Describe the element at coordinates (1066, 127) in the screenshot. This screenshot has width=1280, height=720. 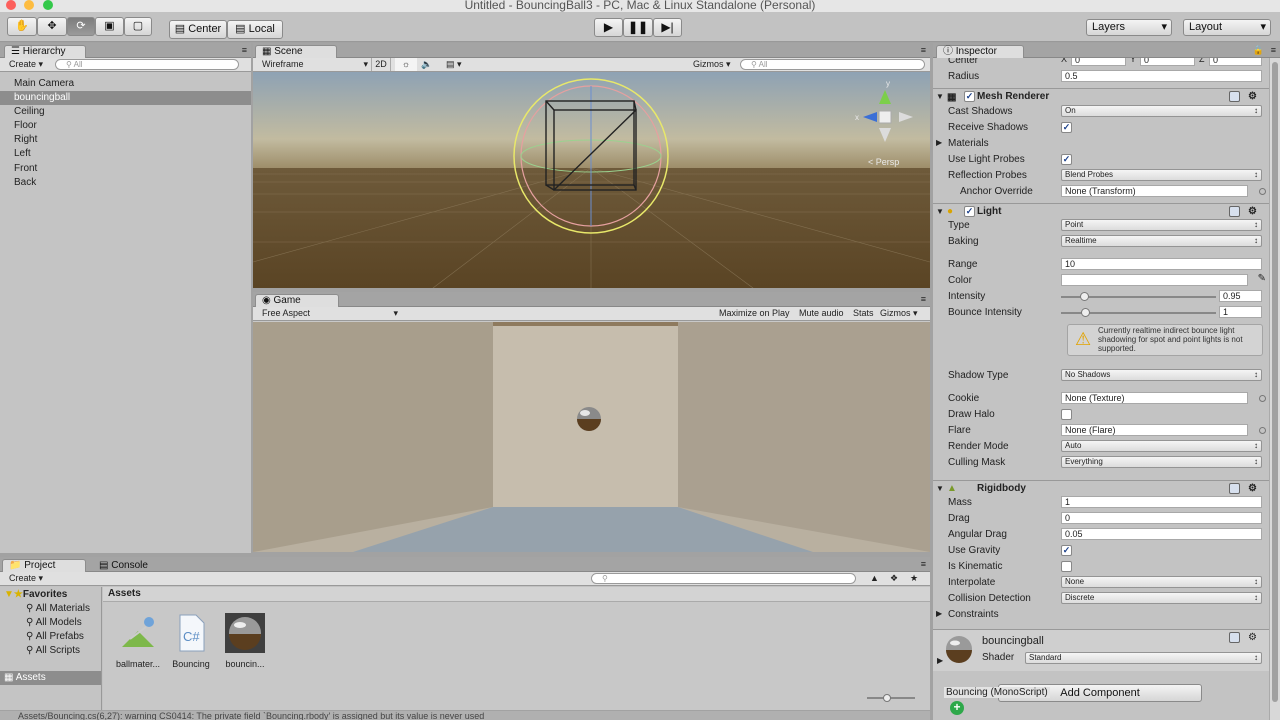
I see `receive-shadows-checkbox: ✓` at that location.